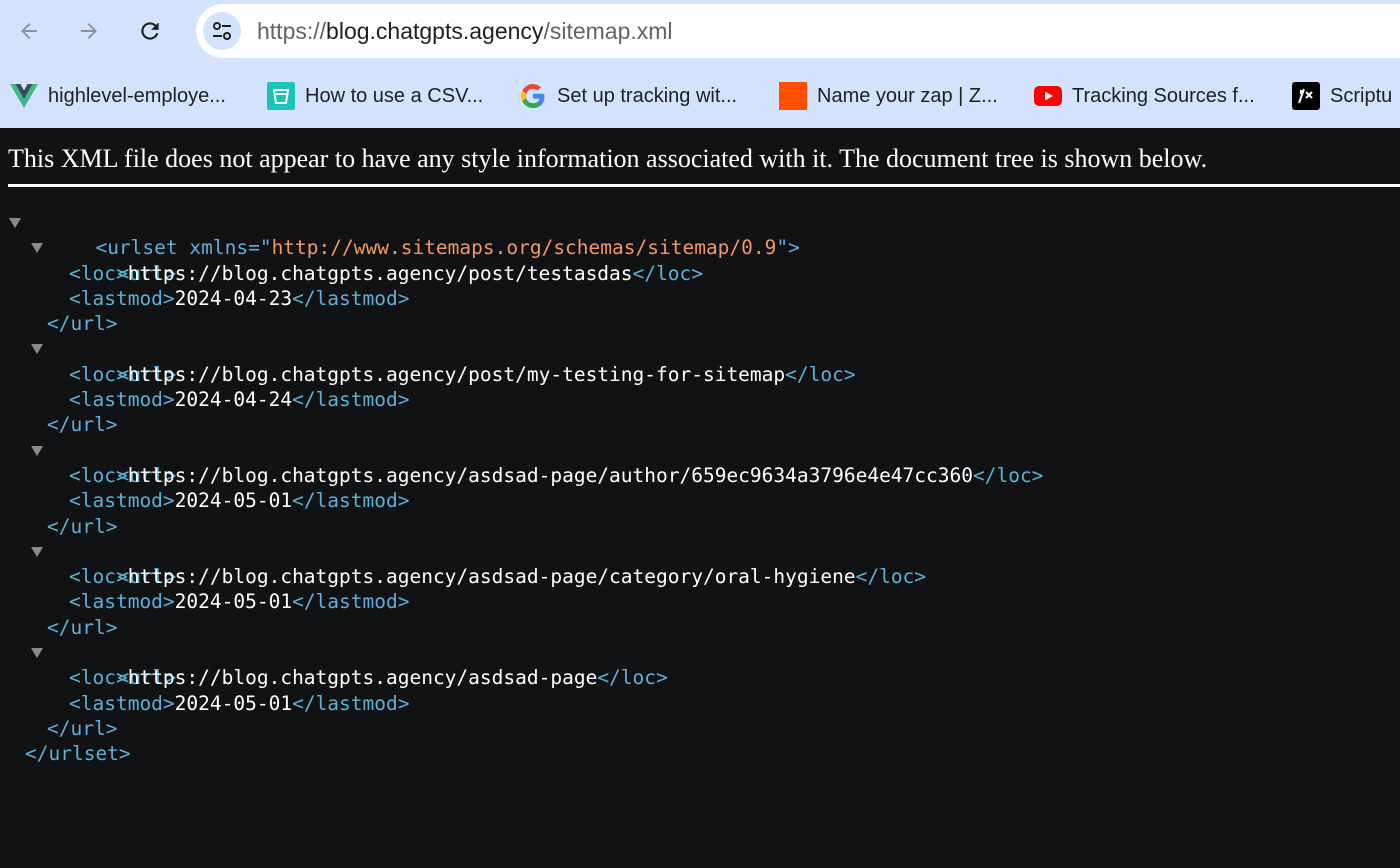 The image size is (1400, 868). What do you see at coordinates (24, 96) in the screenshot?
I see `vue-logo-icon` at bounding box center [24, 96].